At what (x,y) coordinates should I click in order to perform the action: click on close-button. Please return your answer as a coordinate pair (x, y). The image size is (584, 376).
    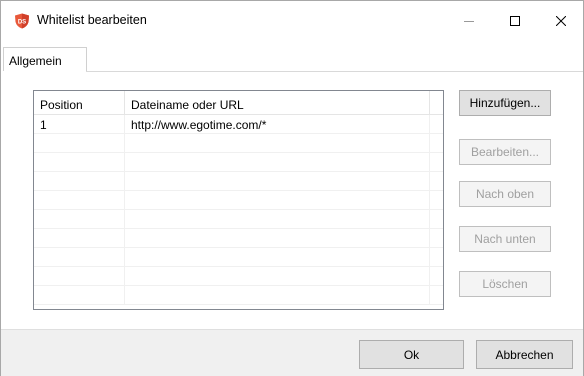
    Looking at the image, I should click on (561, 21).